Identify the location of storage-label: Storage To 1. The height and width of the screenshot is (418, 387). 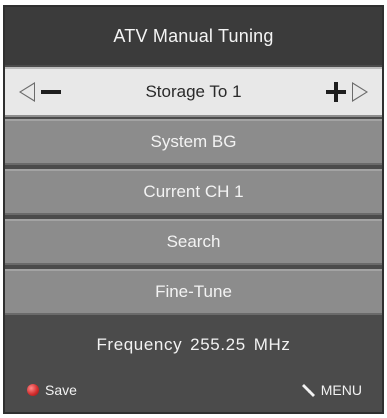
(193, 91).